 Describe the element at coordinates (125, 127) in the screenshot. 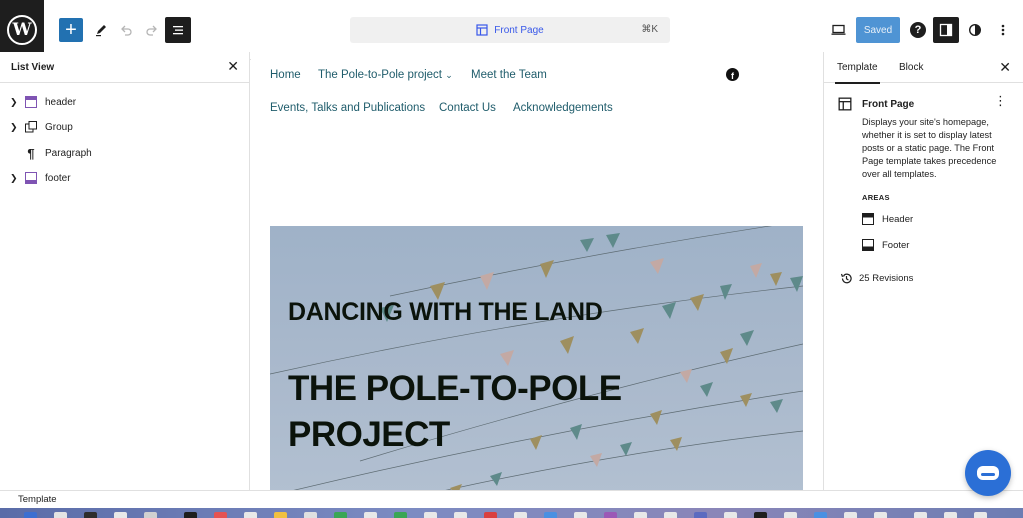

I see `list-item-group: ❯ Group` at that location.